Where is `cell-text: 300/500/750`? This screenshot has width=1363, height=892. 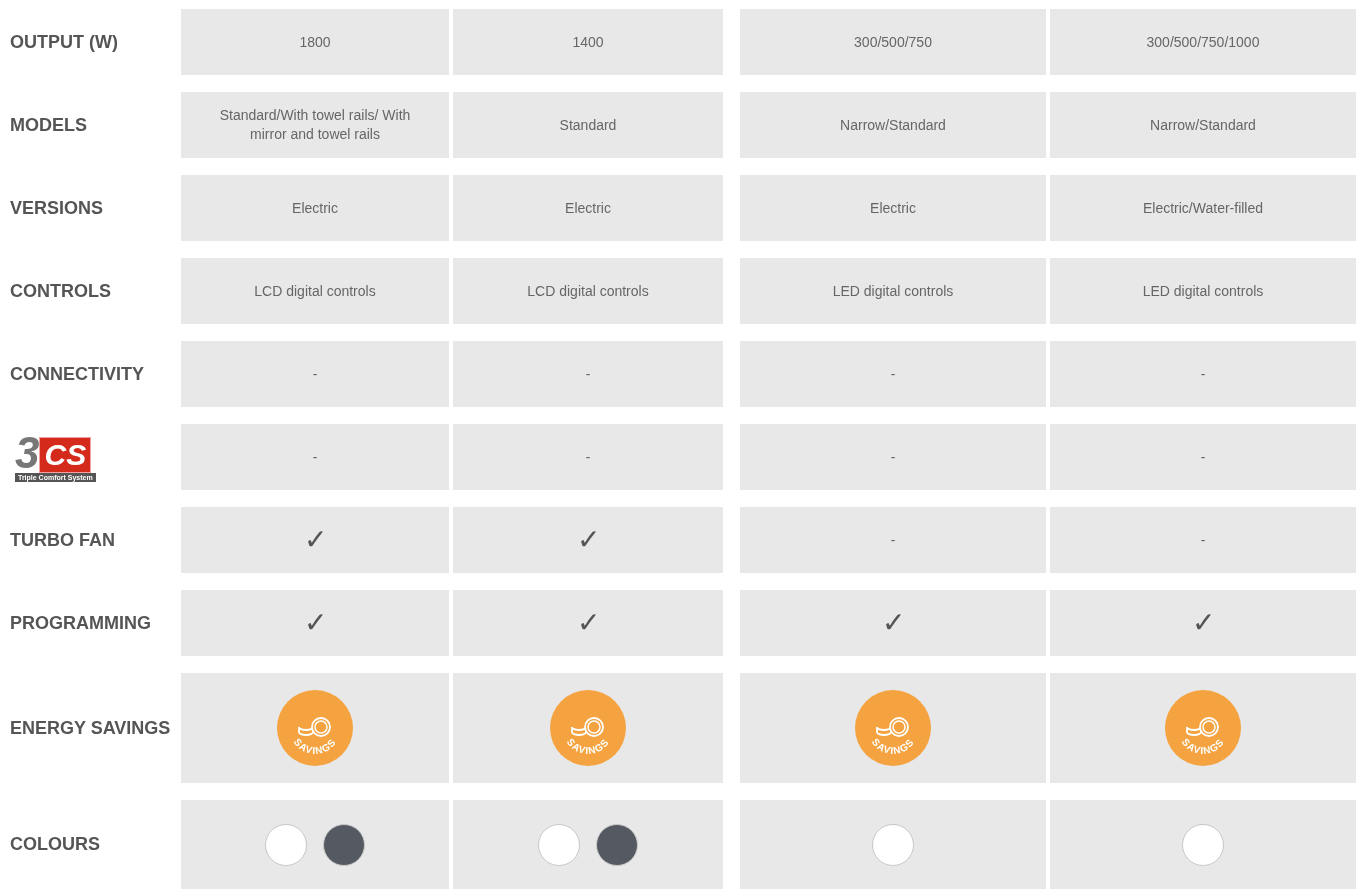 cell-text: 300/500/750 is located at coordinates (893, 42).